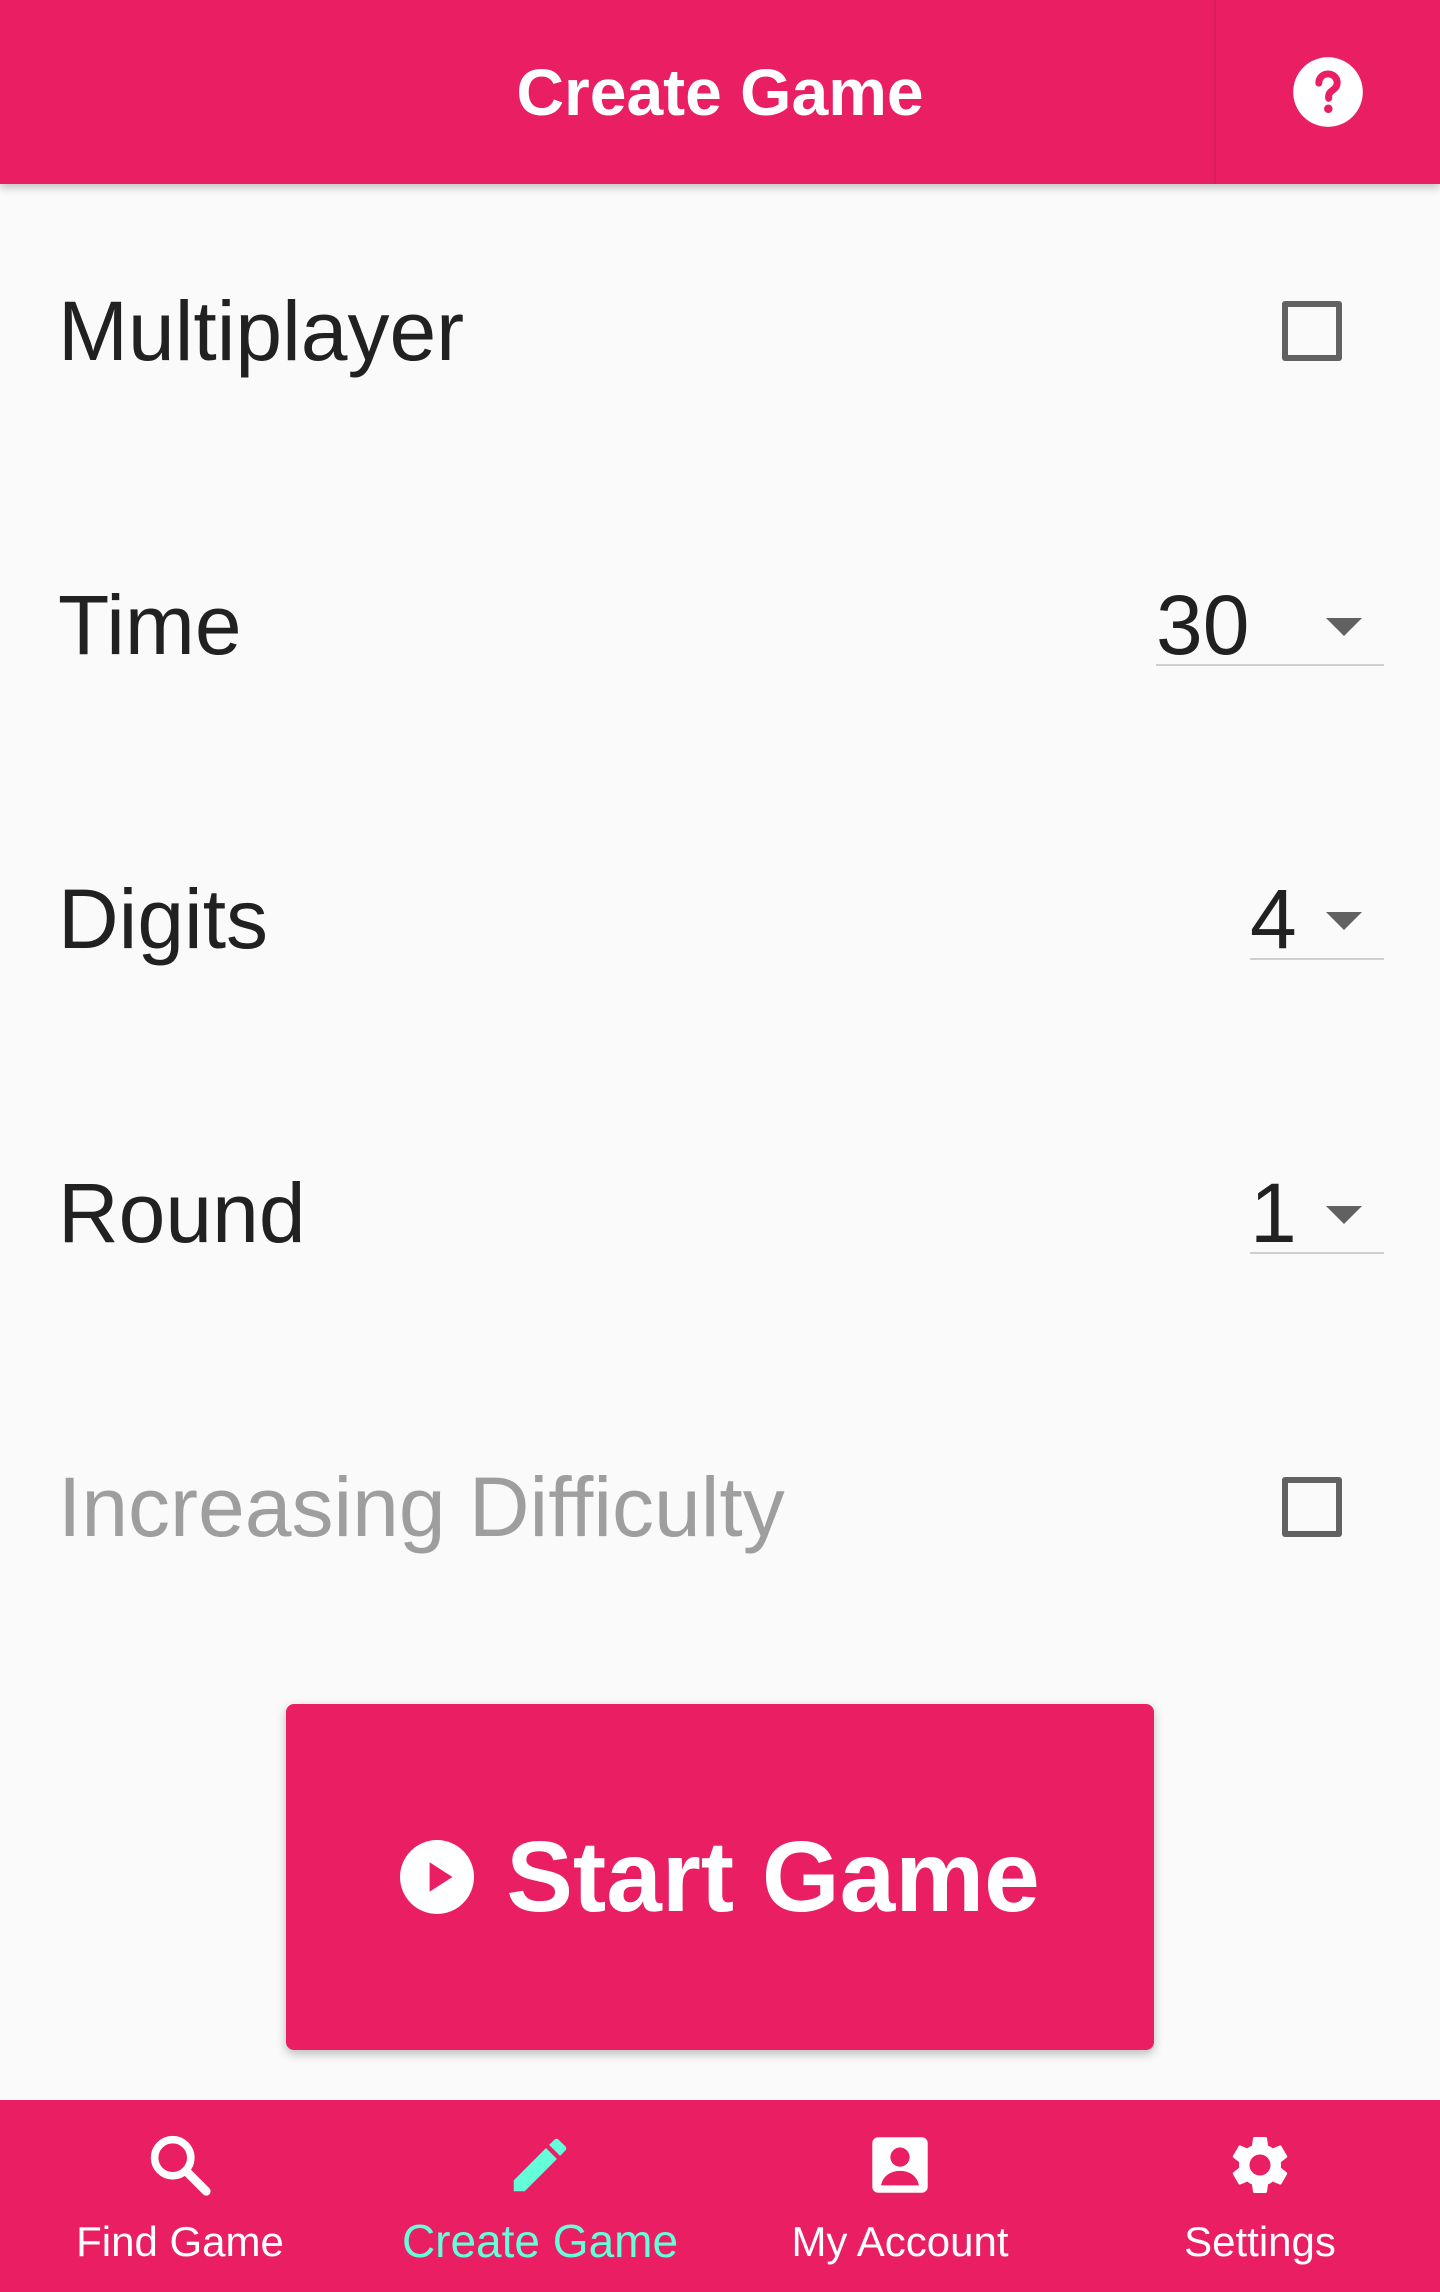  What do you see at coordinates (1273, 919) in the screenshot?
I see `digits-value: 4` at bounding box center [1273, 919].